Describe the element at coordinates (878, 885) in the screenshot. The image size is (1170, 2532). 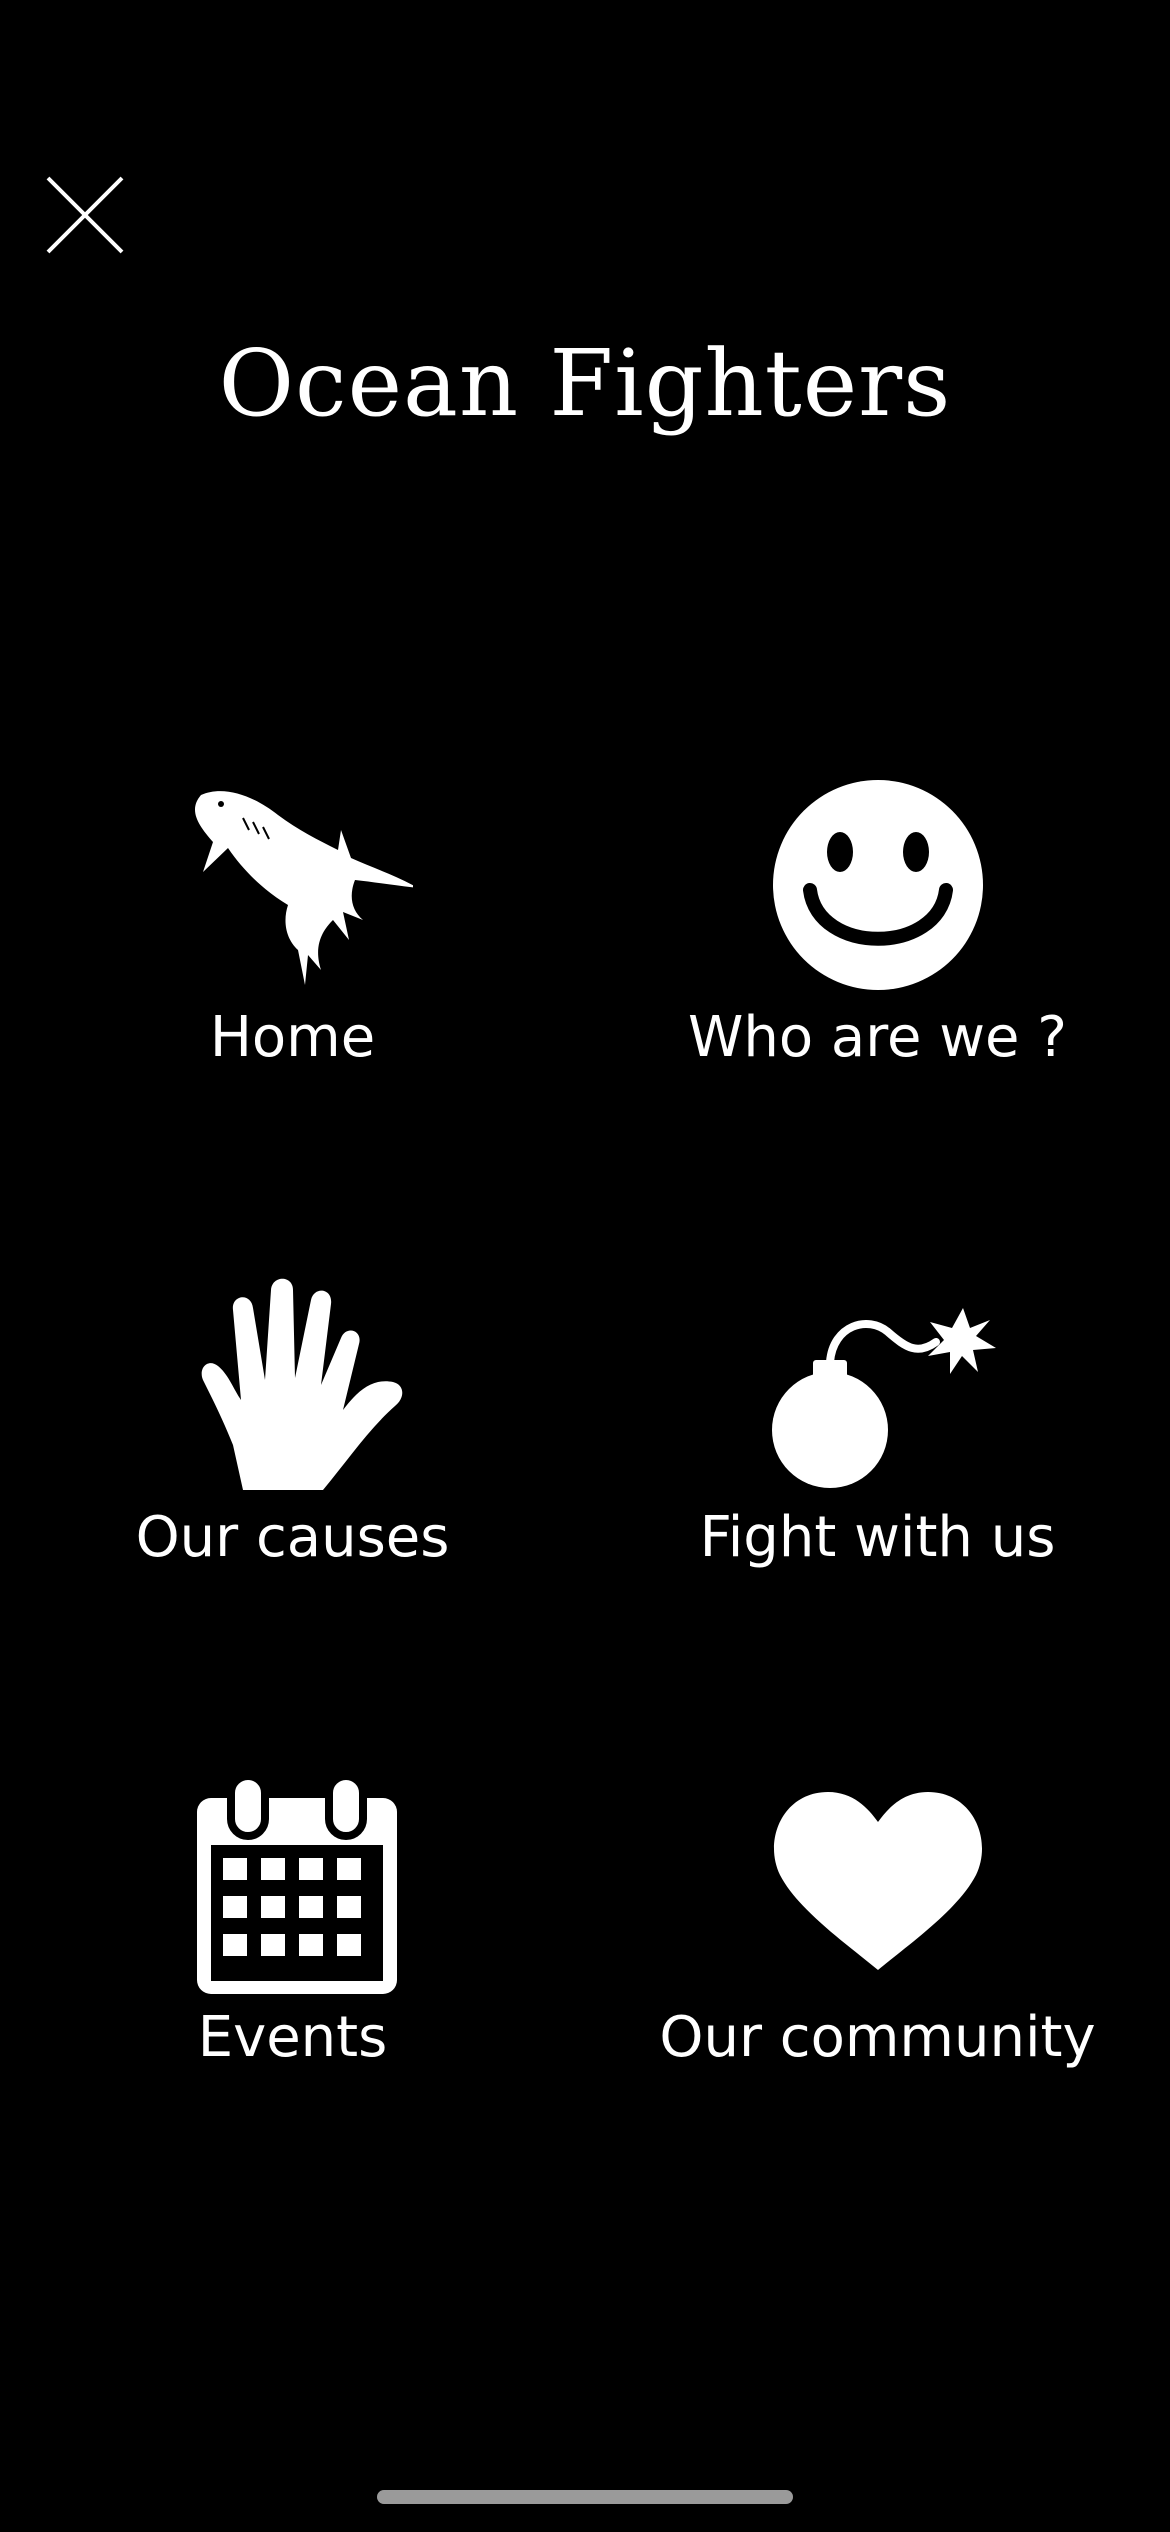
I see `smiley-icon` at that location.